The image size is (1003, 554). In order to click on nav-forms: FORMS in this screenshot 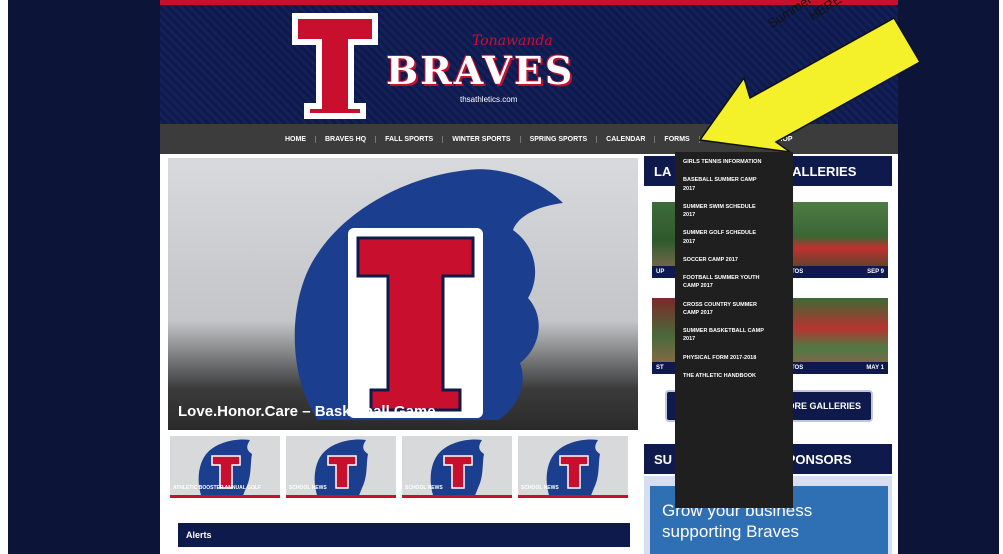, I will do `click(677, 139)`.